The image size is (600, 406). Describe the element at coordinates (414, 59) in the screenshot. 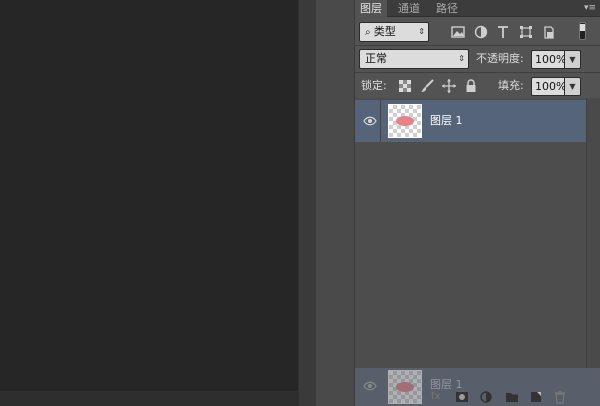

I see `blend-mode-select: 正常 ⇕` at that location.